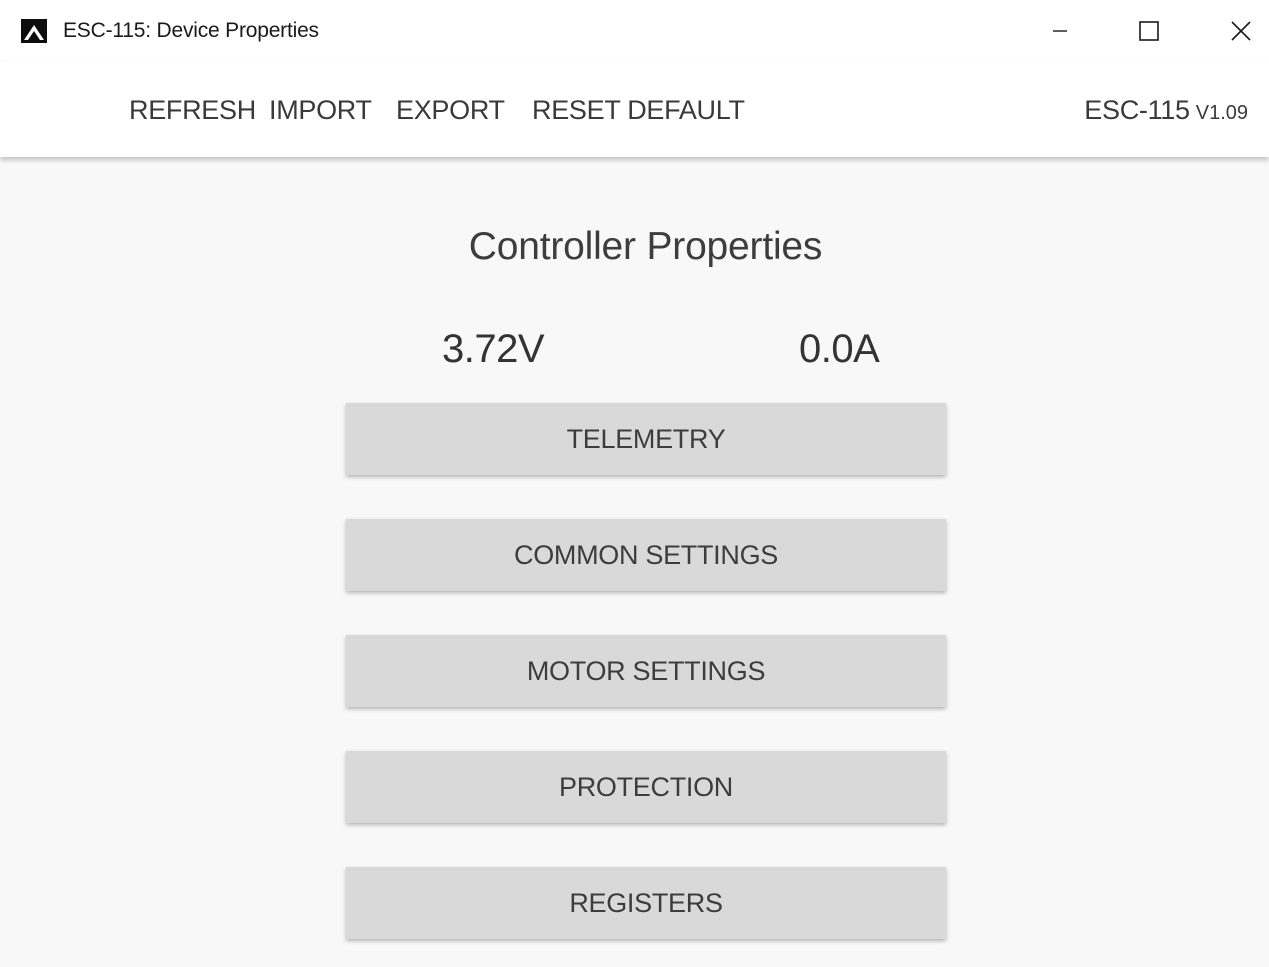 The width and height of the screenshot is (1269, 967). What do you see at coordinates (450, 110) in the screenshot?
I see `export-button: EXPORT` at bounding box center [450, 110].